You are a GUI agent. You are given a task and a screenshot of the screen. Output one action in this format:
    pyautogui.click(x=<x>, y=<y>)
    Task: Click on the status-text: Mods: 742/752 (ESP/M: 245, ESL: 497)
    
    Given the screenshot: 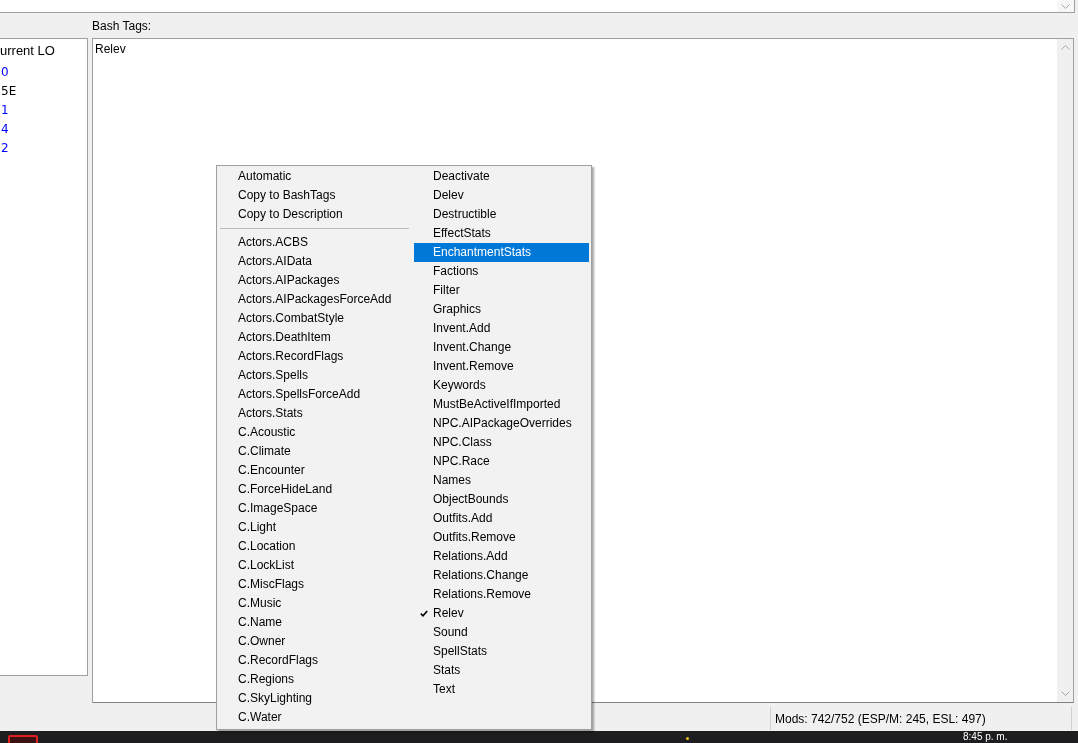 What is the action you would take?
    pyautogui.click(x=921, y=718)
    